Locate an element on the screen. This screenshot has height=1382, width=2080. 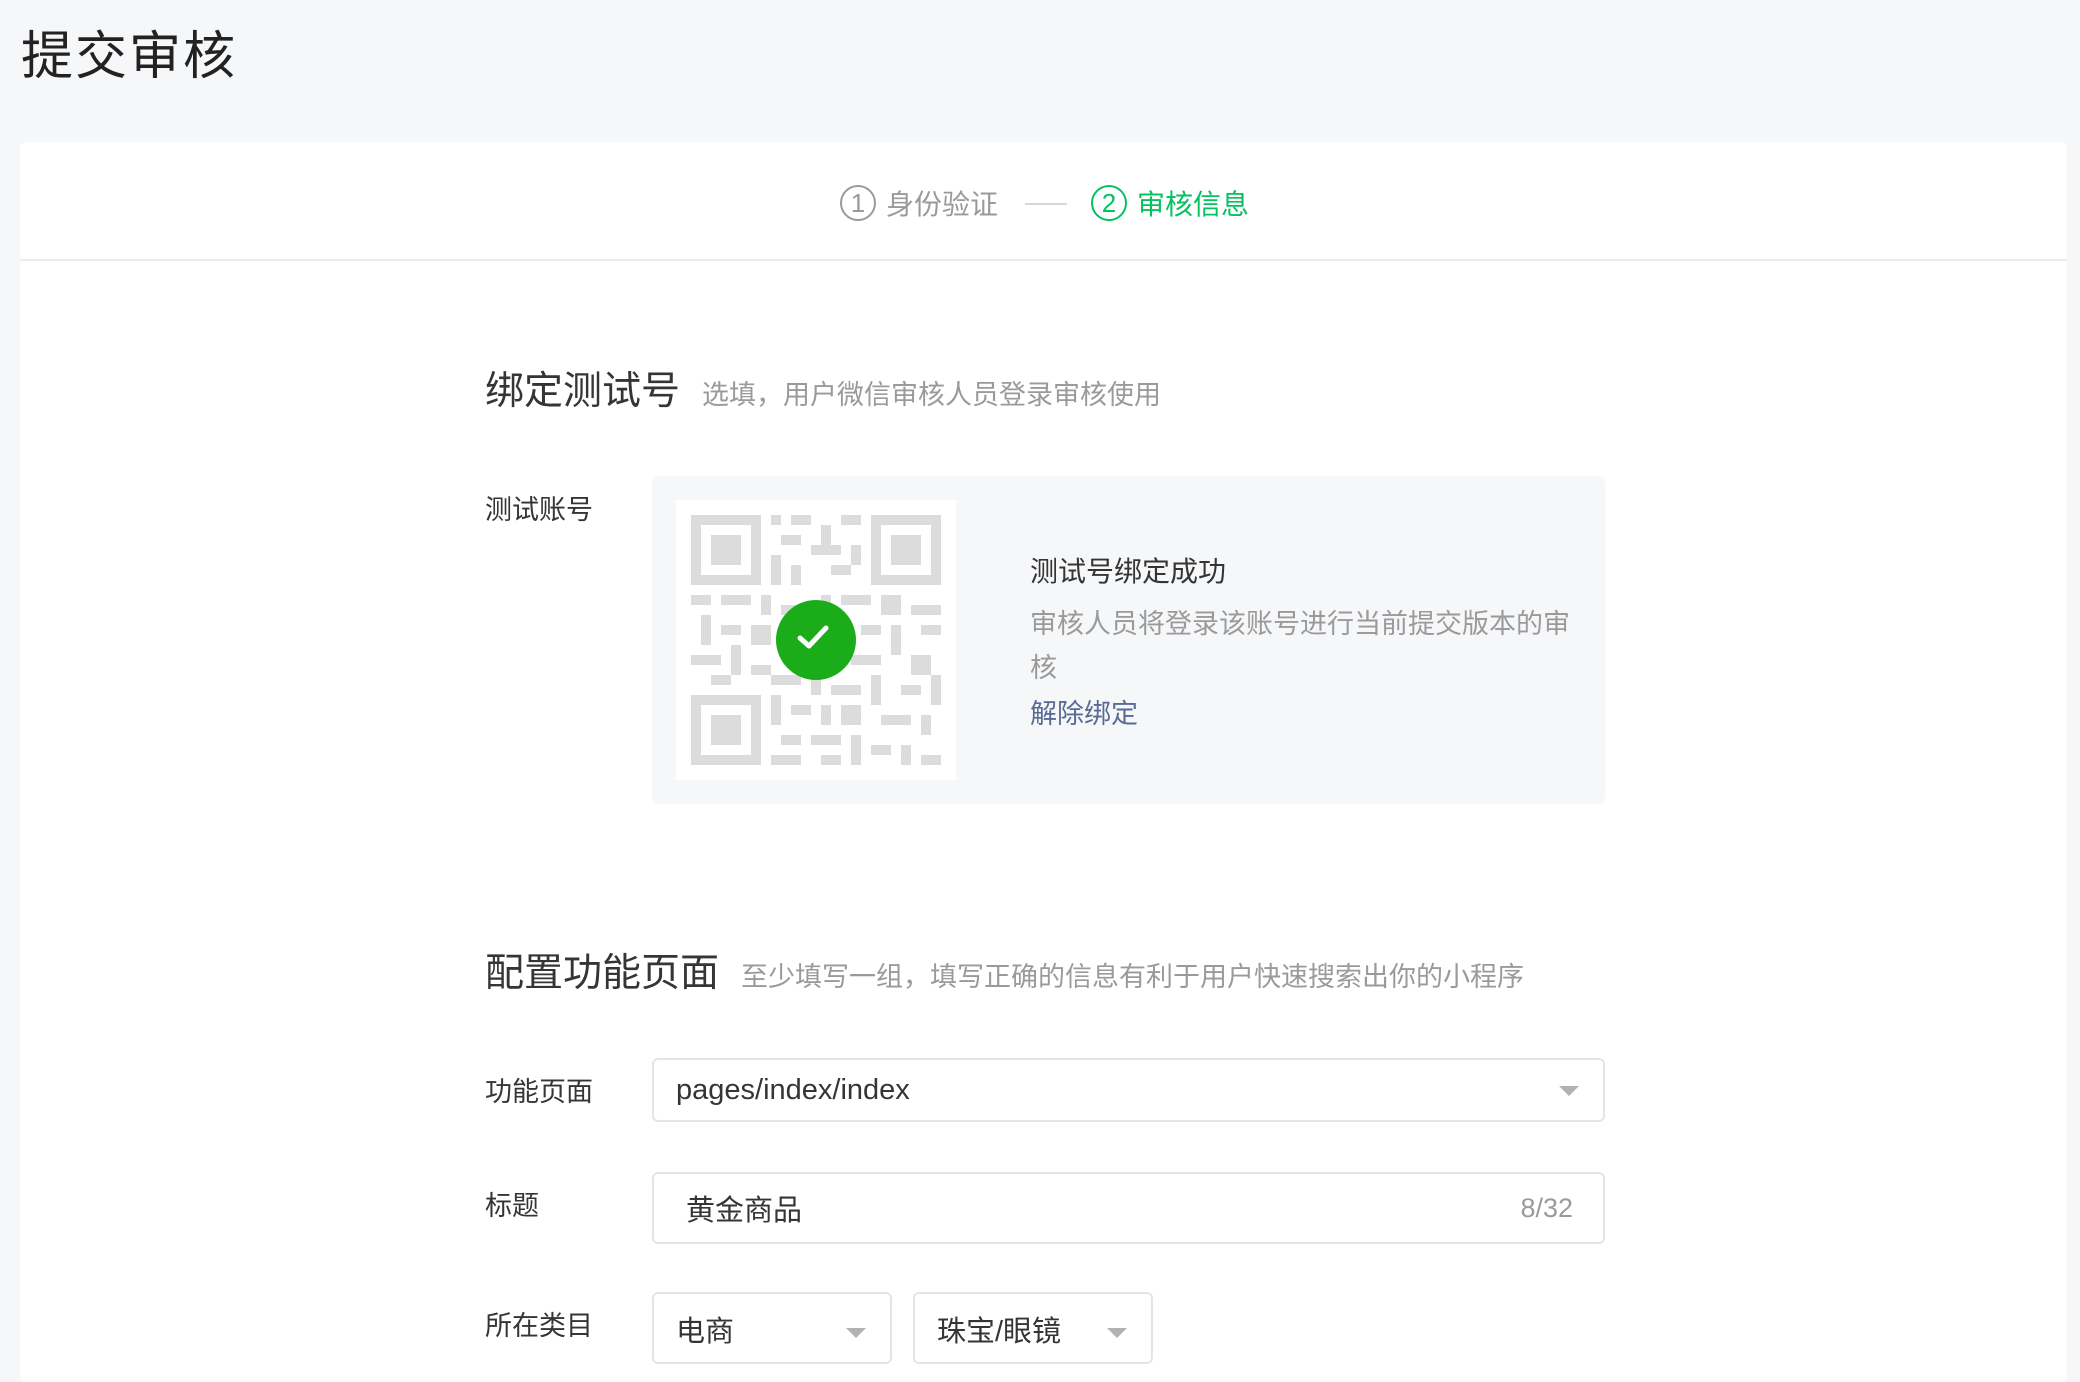
step-identity: 1 身份验证 is located at coordinates (919, 203).